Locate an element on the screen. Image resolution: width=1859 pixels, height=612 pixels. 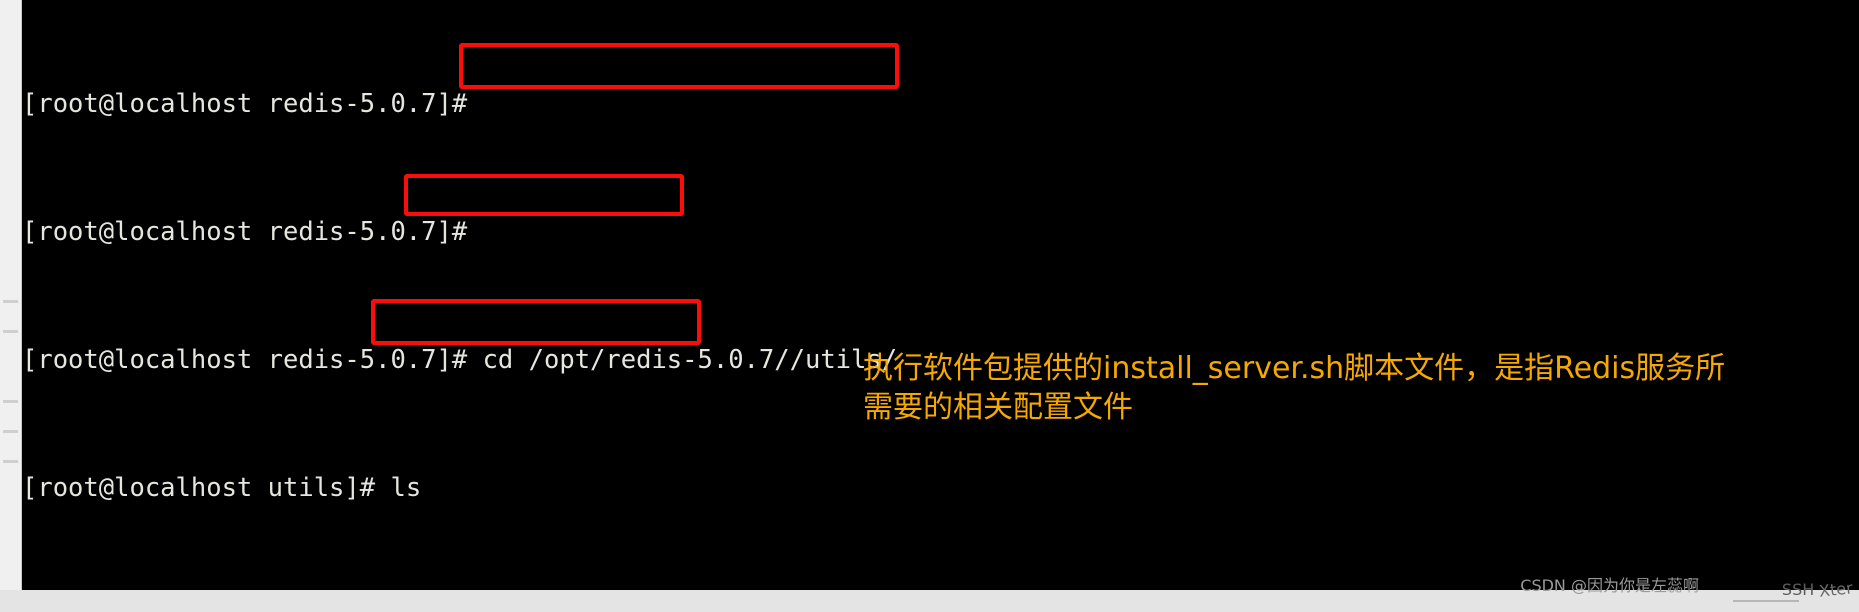
csdn-watermark: CSDN @因为你是左蕊啊 is located at coordinates (1609, 585).